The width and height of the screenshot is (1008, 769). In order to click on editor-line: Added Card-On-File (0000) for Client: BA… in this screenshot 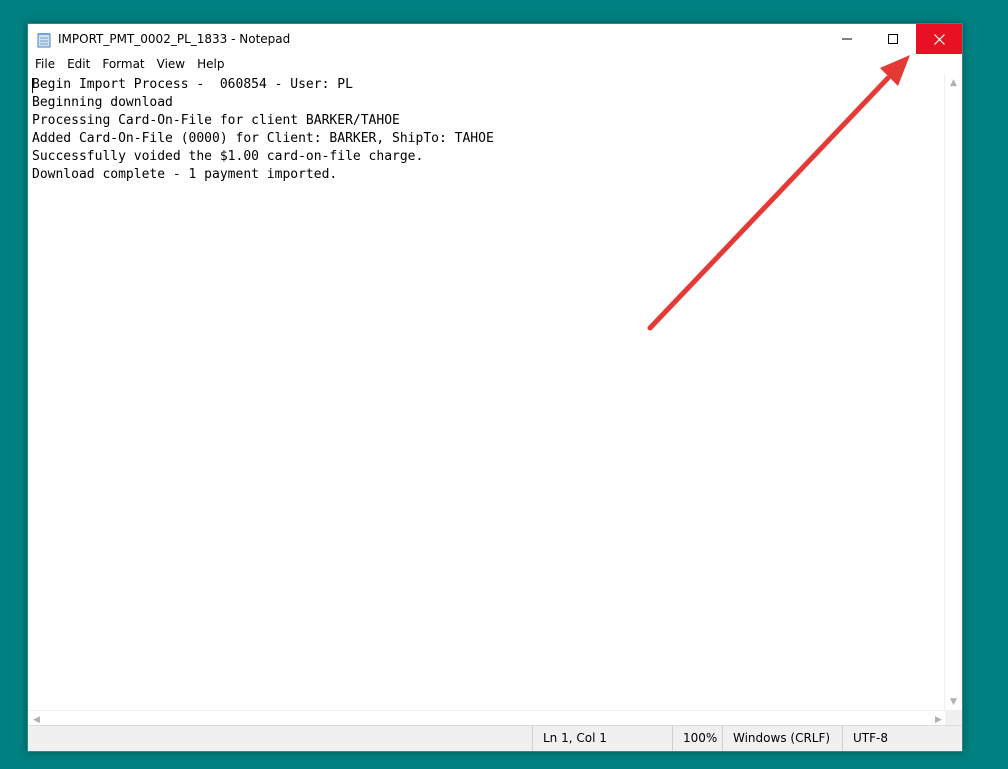, I will do `click(263, 138)`.